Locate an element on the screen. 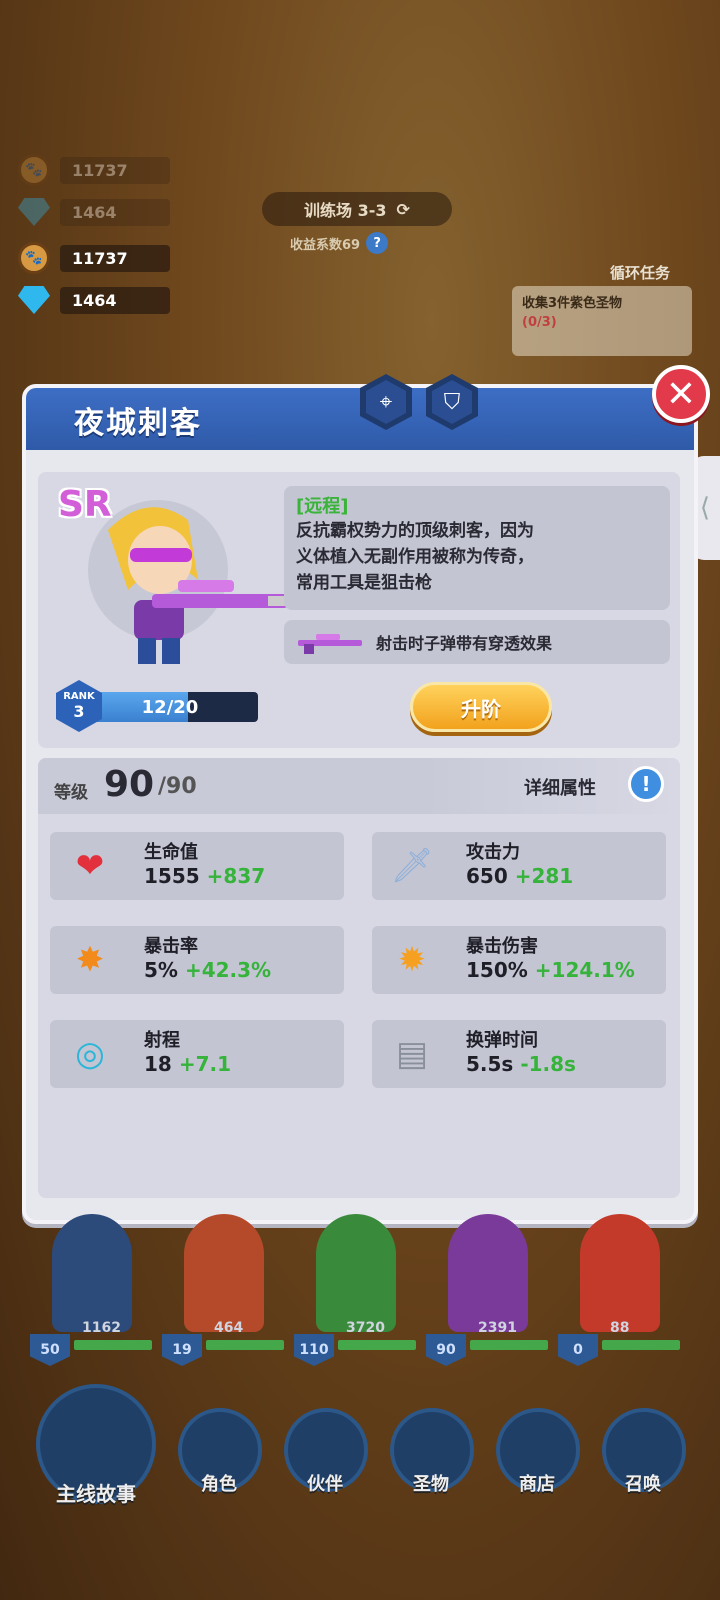 The image size is (720, 1600). stat-crit-damage: ✹ 暴击伤害 150% +124.1% is located at coordinates (519, 960).